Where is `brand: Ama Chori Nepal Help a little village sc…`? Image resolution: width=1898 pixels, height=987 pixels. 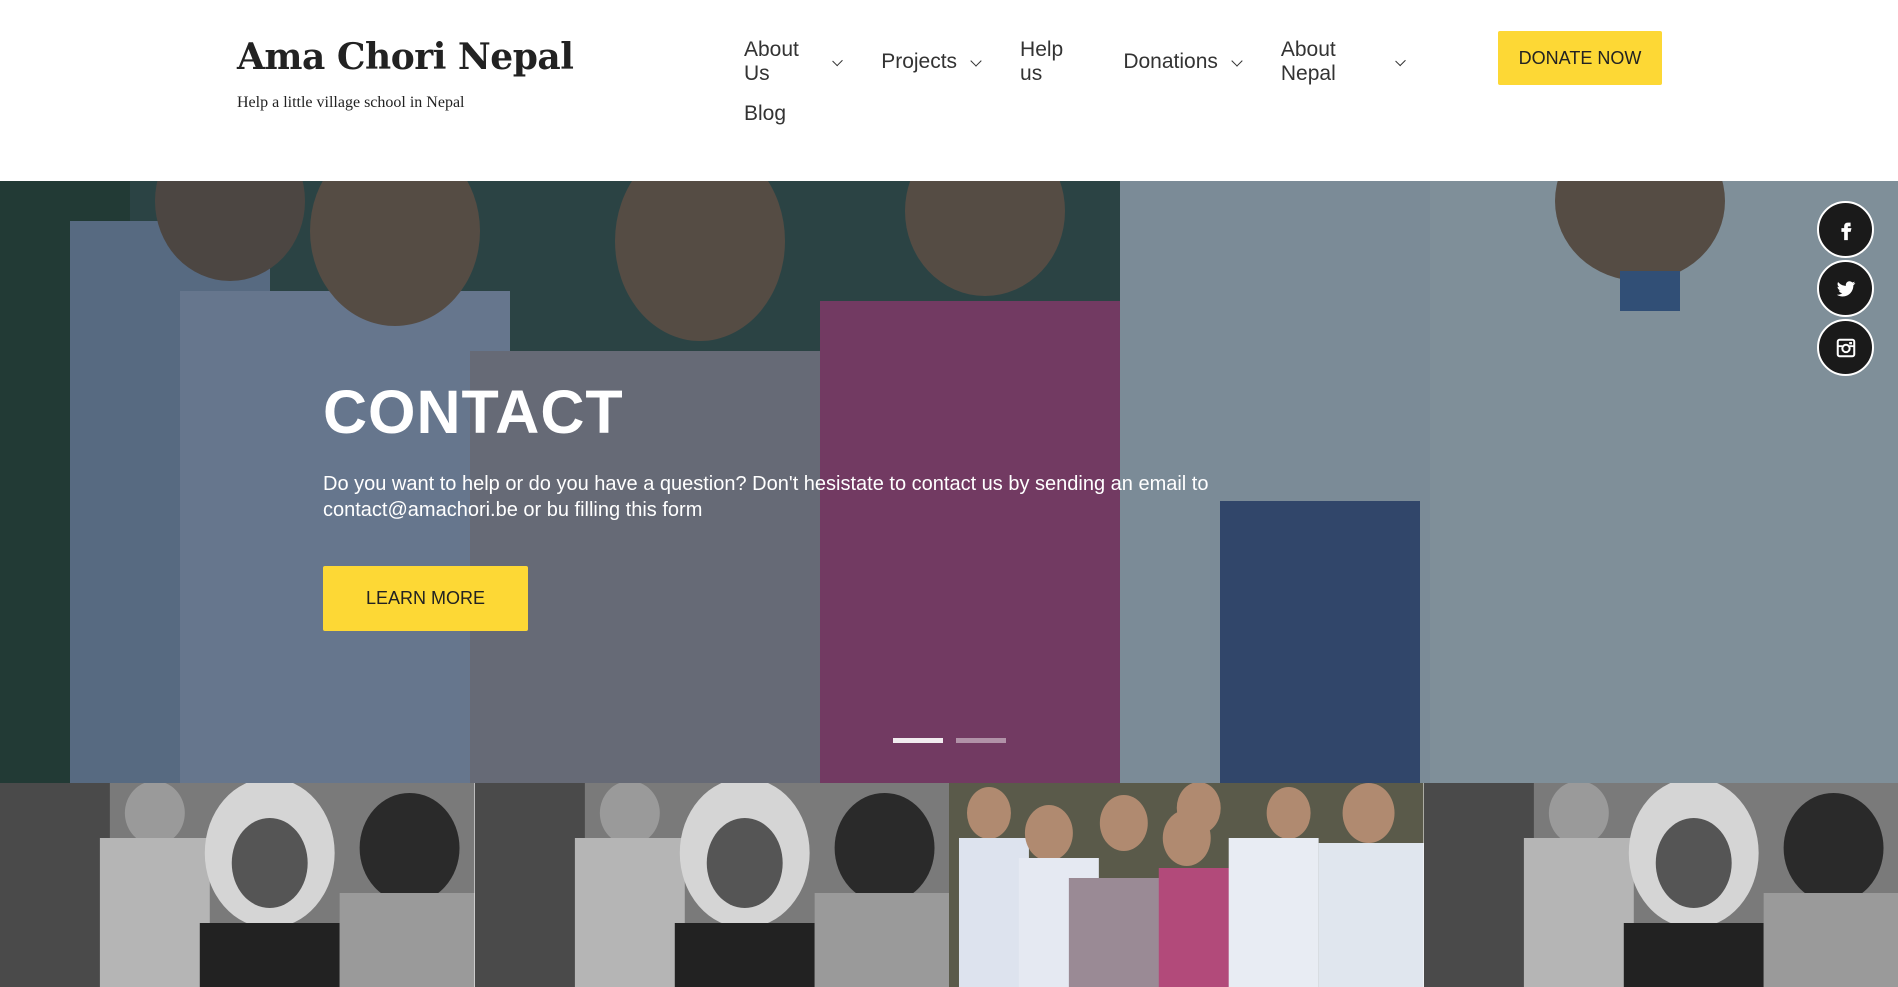 brand: Ama Chori Nepal Help a little village sc… is located at coordinates (405, 74).